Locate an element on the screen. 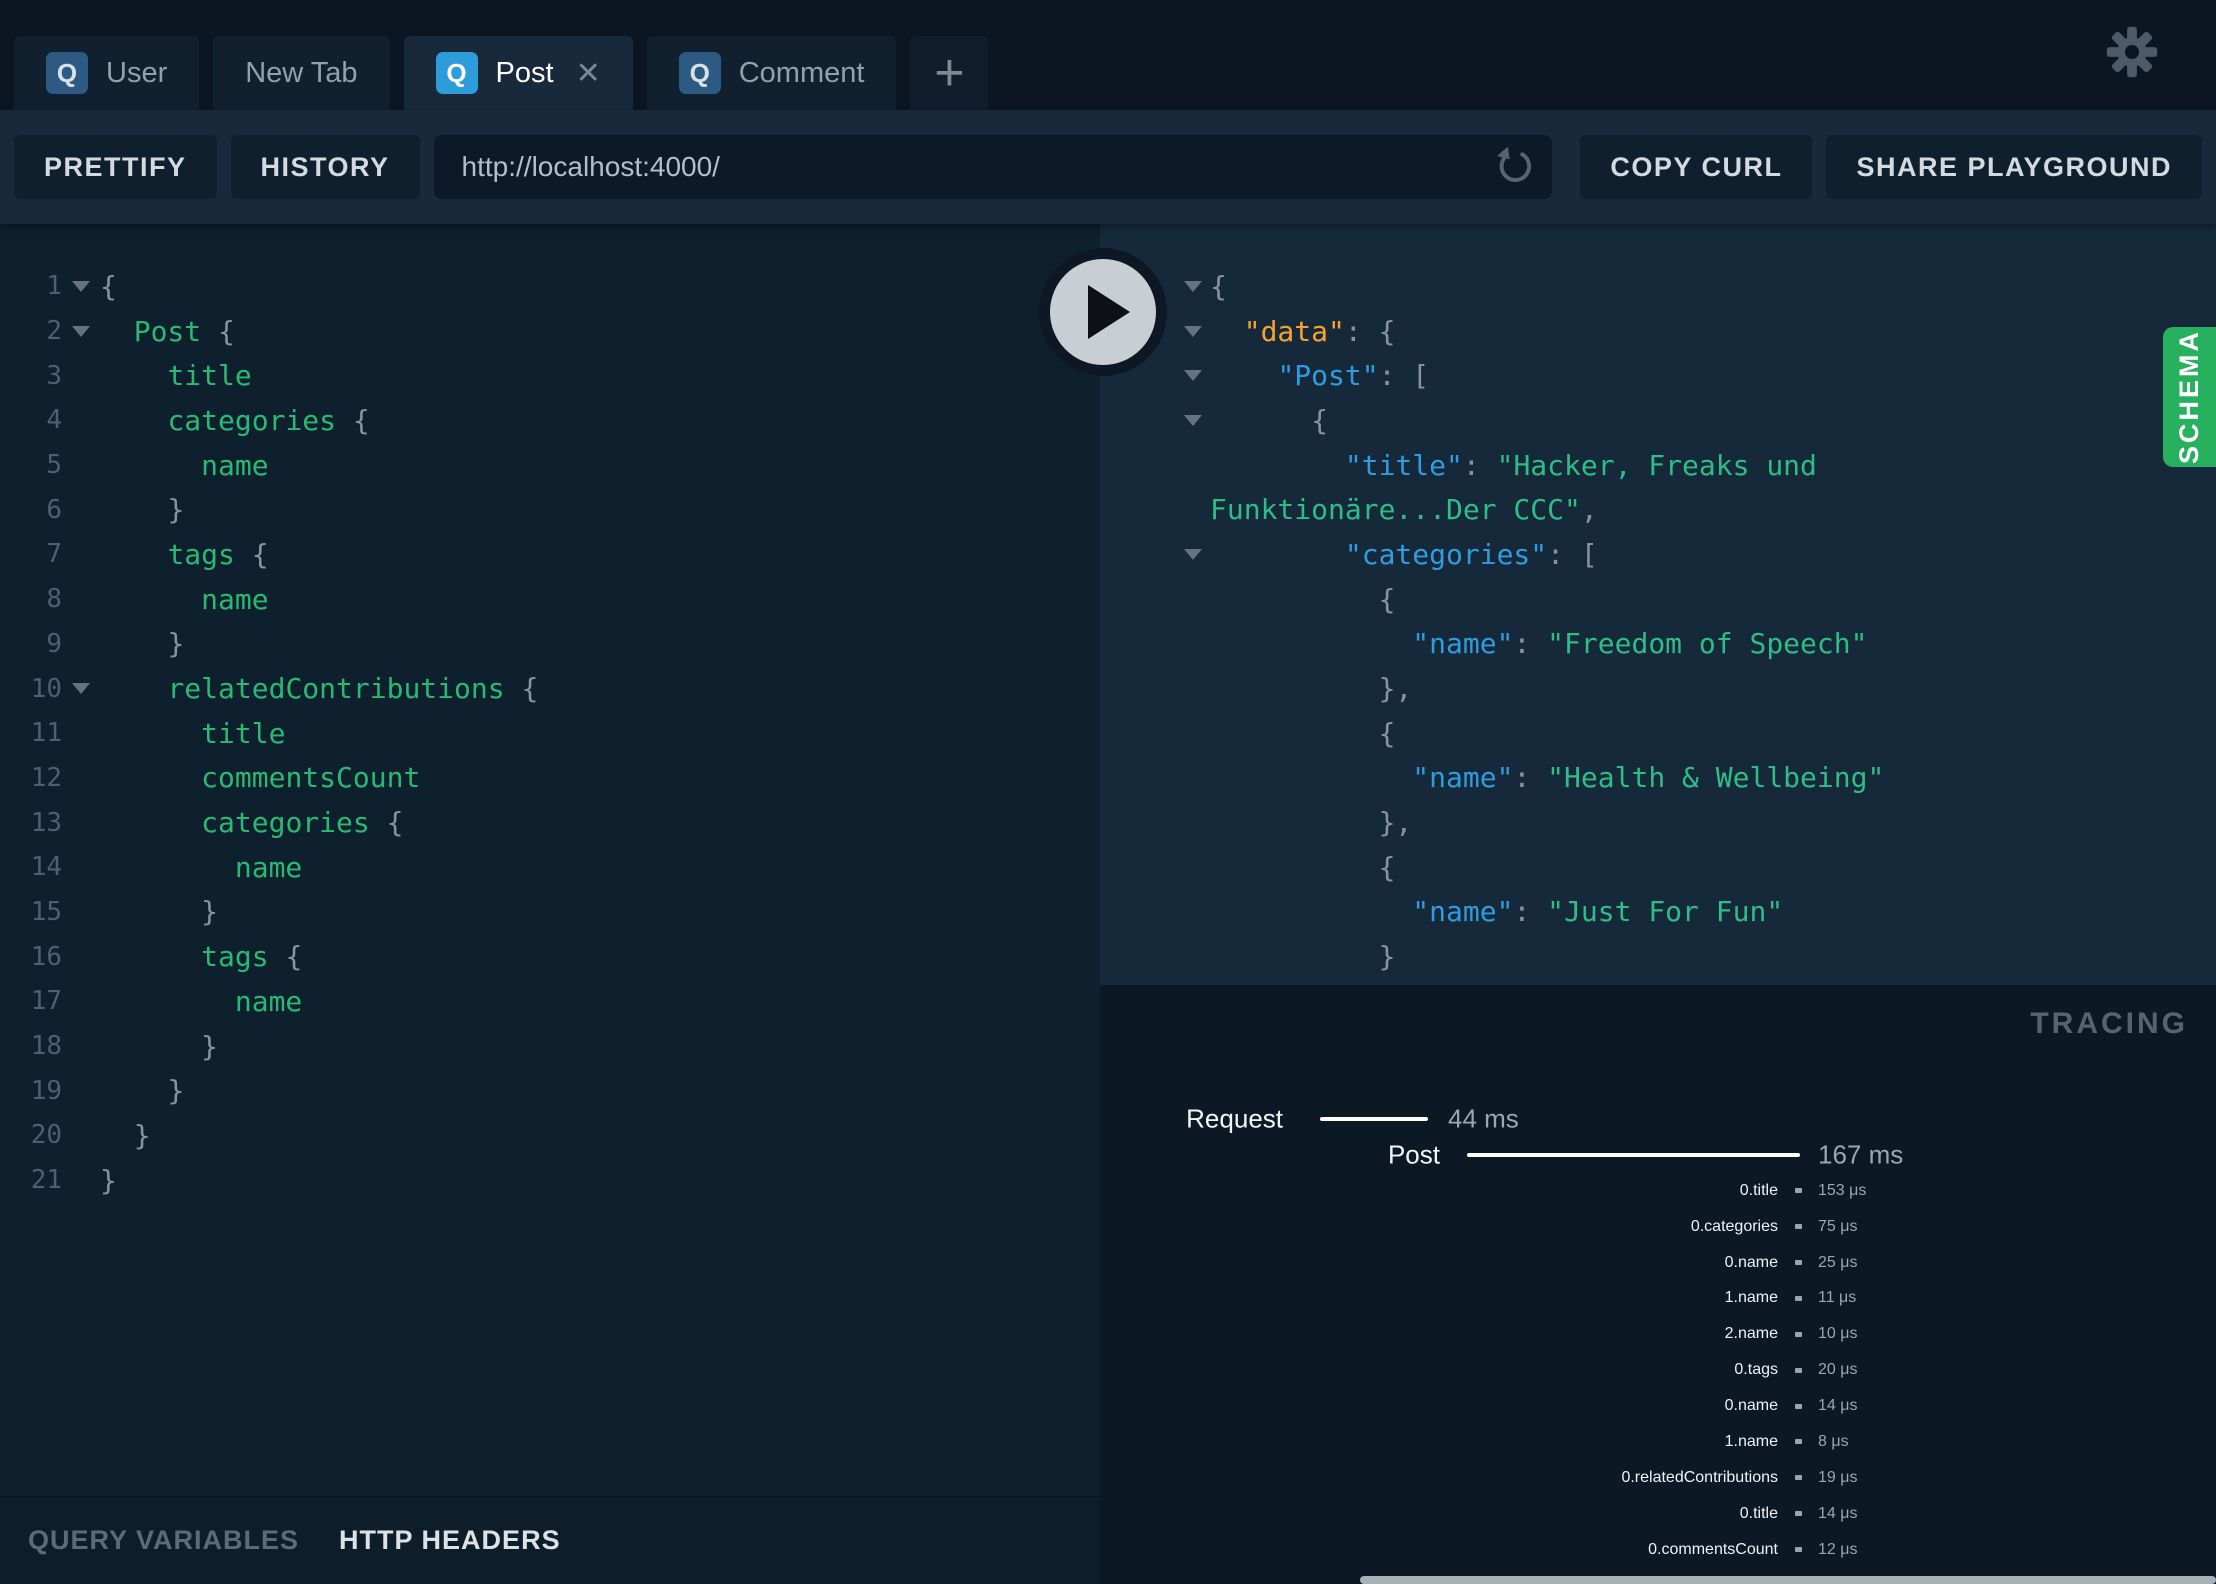 The image size is (2216, 1584). resolver-time: 19 μs is located at coordinates (1838, 1477).